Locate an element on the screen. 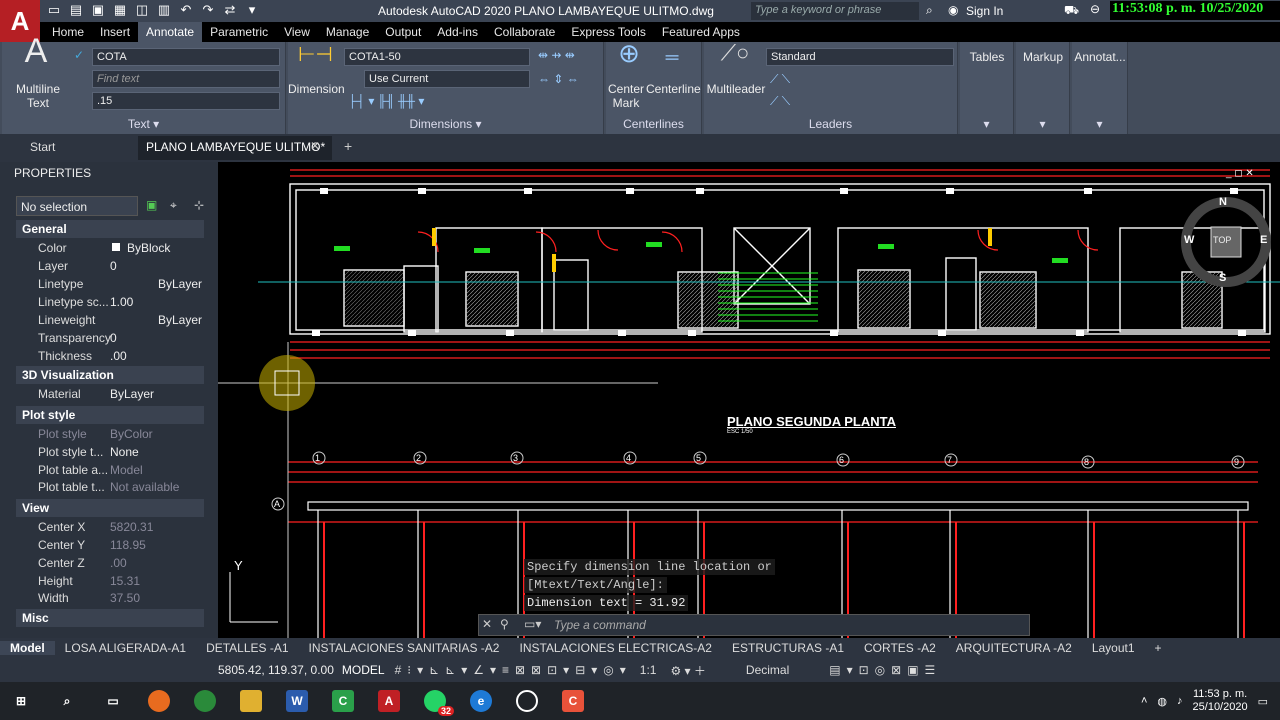  web-icon: ◫ is located at coordinates (142, 10).